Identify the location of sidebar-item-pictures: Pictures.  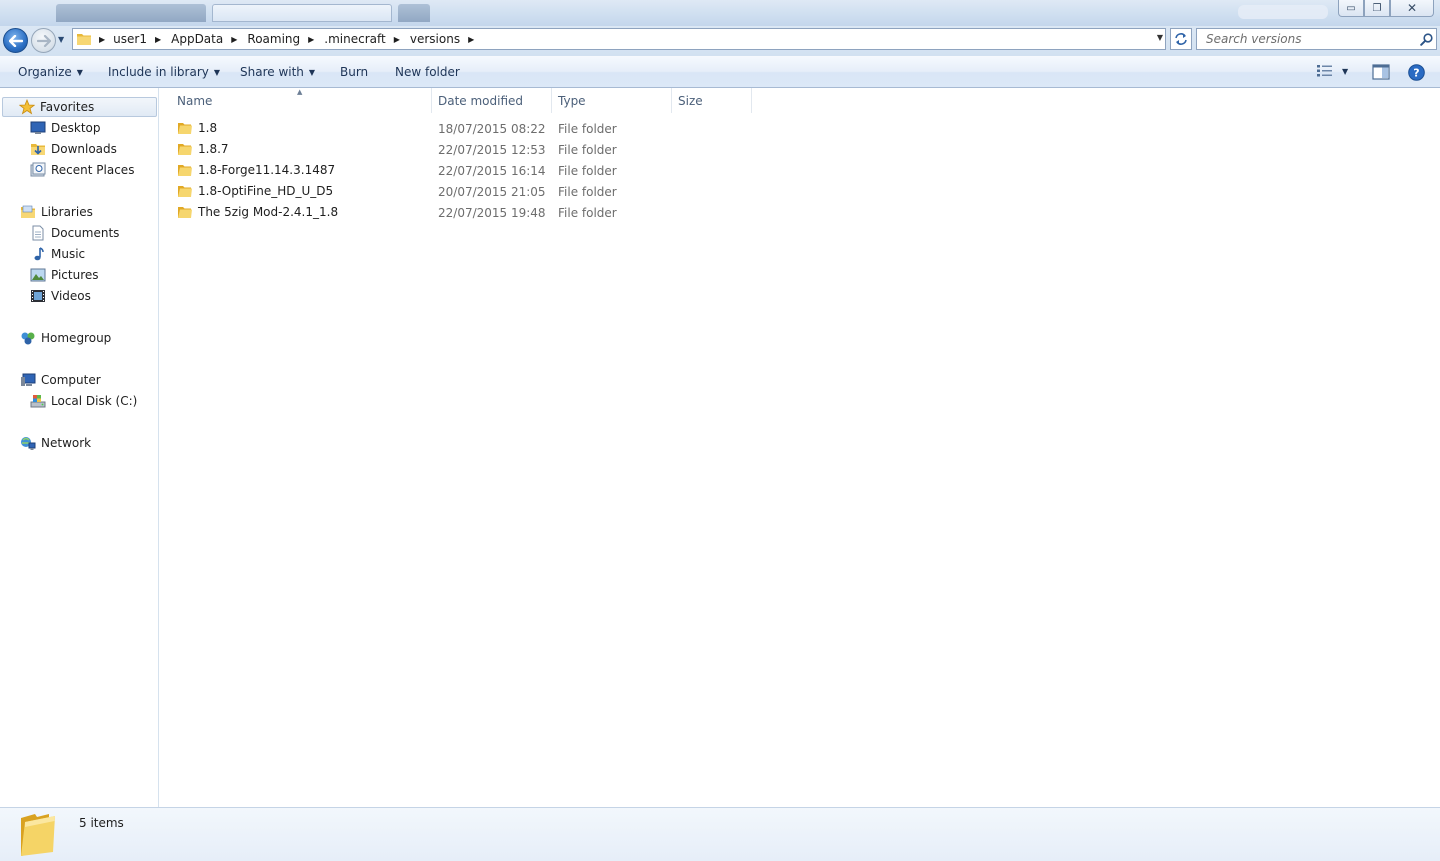
(64, 275).